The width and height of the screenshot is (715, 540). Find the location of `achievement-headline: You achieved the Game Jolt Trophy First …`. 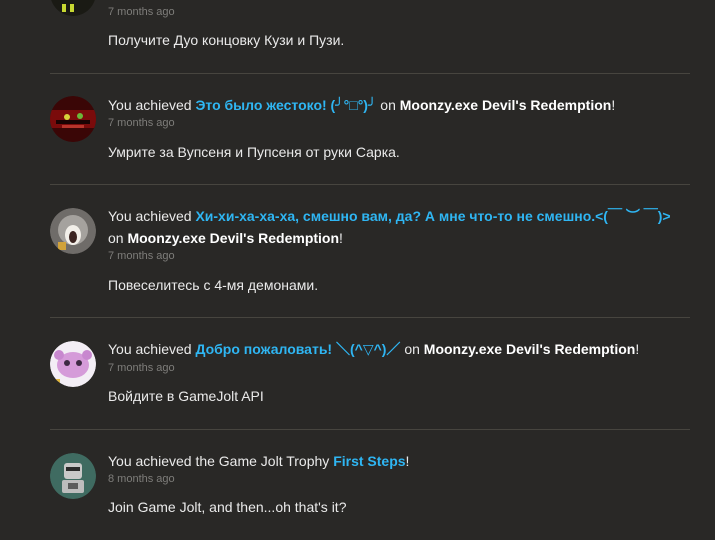

achievement-headline: You achieved the Game Jolt Trophy First … is located at coordinates (398, 461).